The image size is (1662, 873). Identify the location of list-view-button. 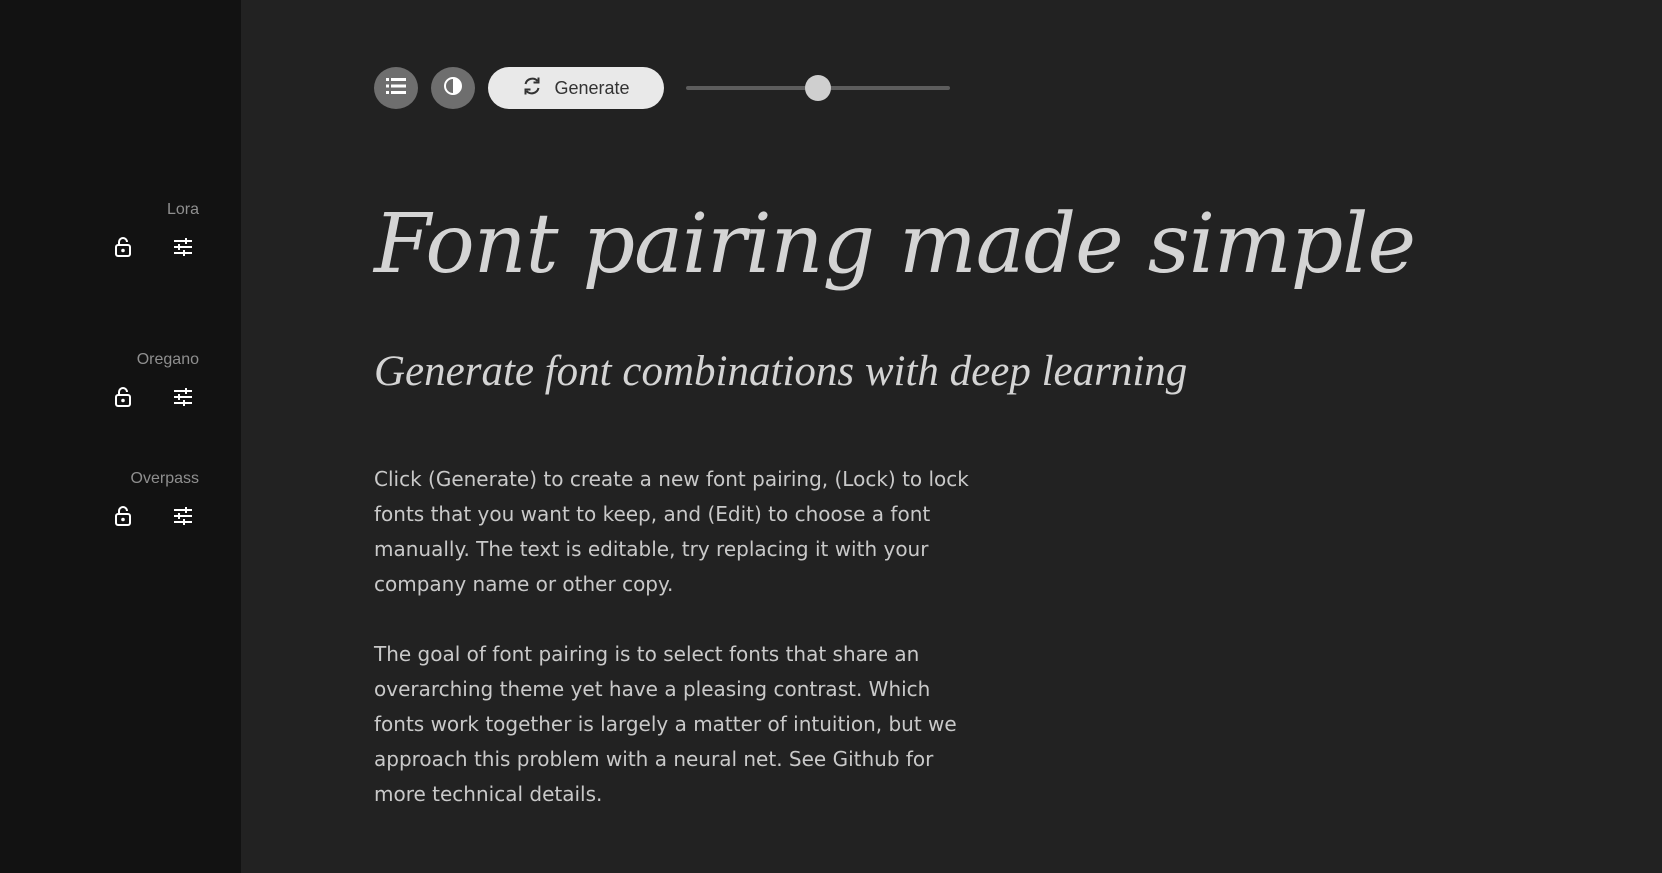
(396, 88).